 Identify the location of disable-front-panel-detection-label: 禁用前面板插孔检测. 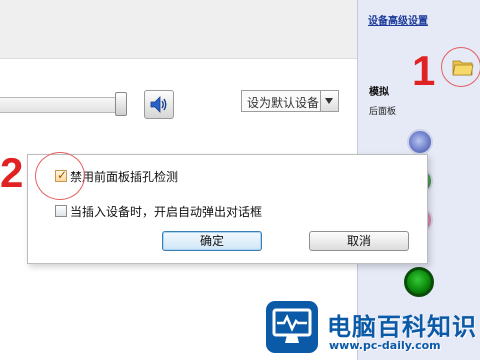
(124, 176).